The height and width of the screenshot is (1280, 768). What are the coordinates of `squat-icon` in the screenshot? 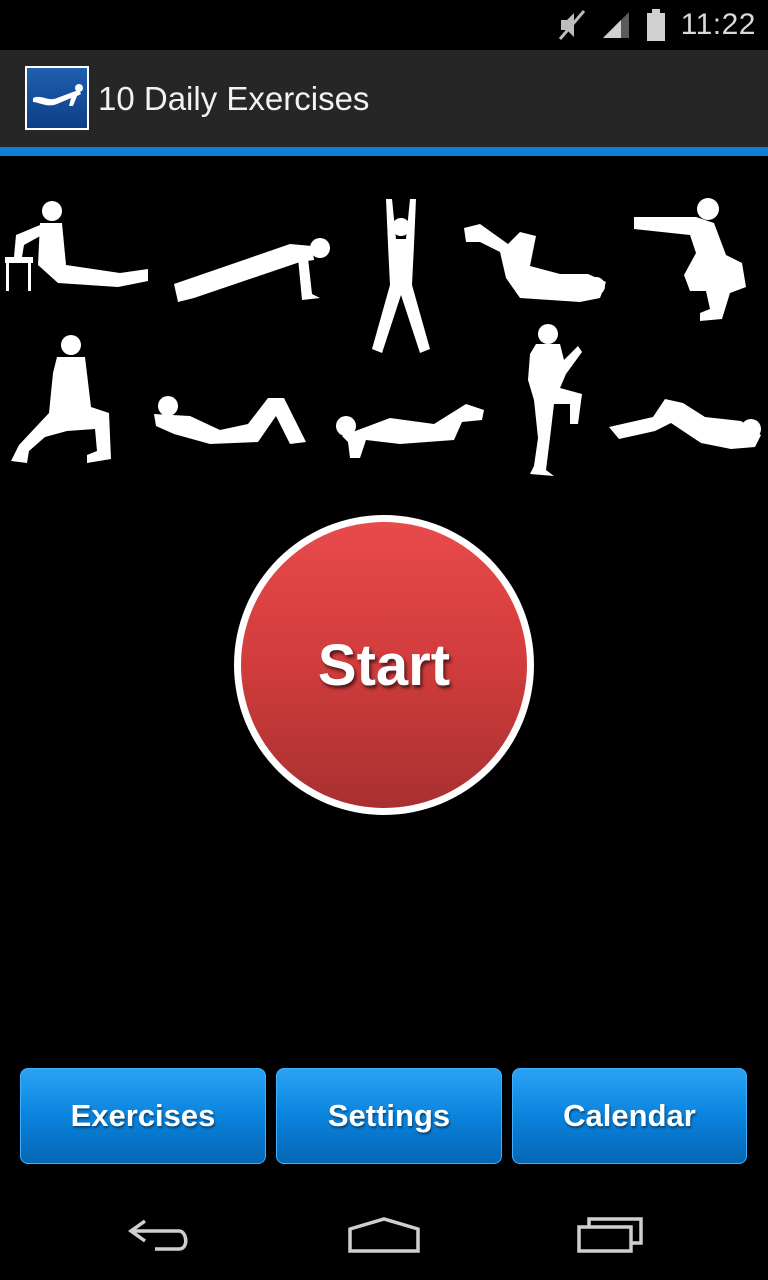 It's located at (690, 259).